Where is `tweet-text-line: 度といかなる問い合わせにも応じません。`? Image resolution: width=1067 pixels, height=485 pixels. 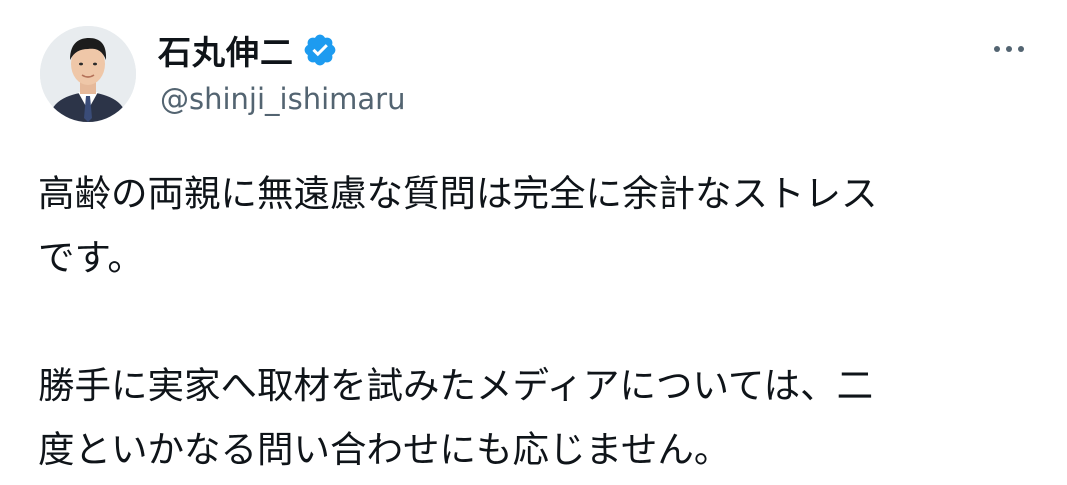
tweet-text-line: 度といかなる問い合わせにも応じません。 is located at coordinates (384, 449).